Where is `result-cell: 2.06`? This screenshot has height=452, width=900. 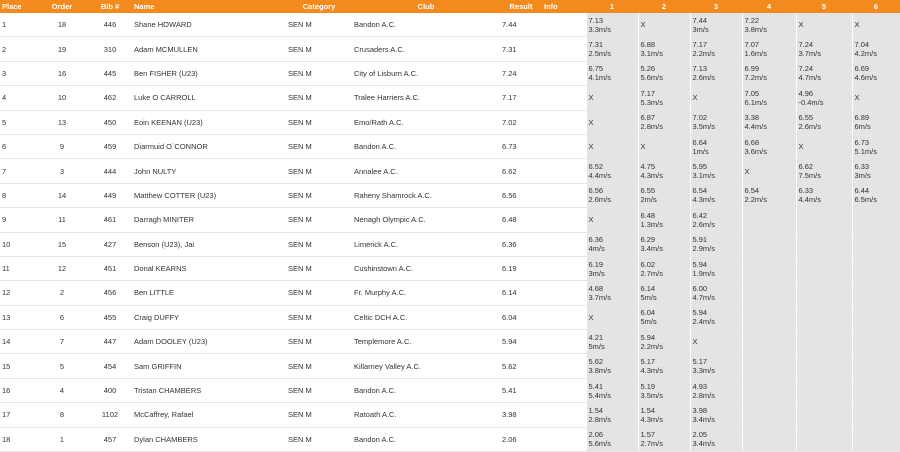
result-cell: 2.06 is located at coordinates (521, 439).